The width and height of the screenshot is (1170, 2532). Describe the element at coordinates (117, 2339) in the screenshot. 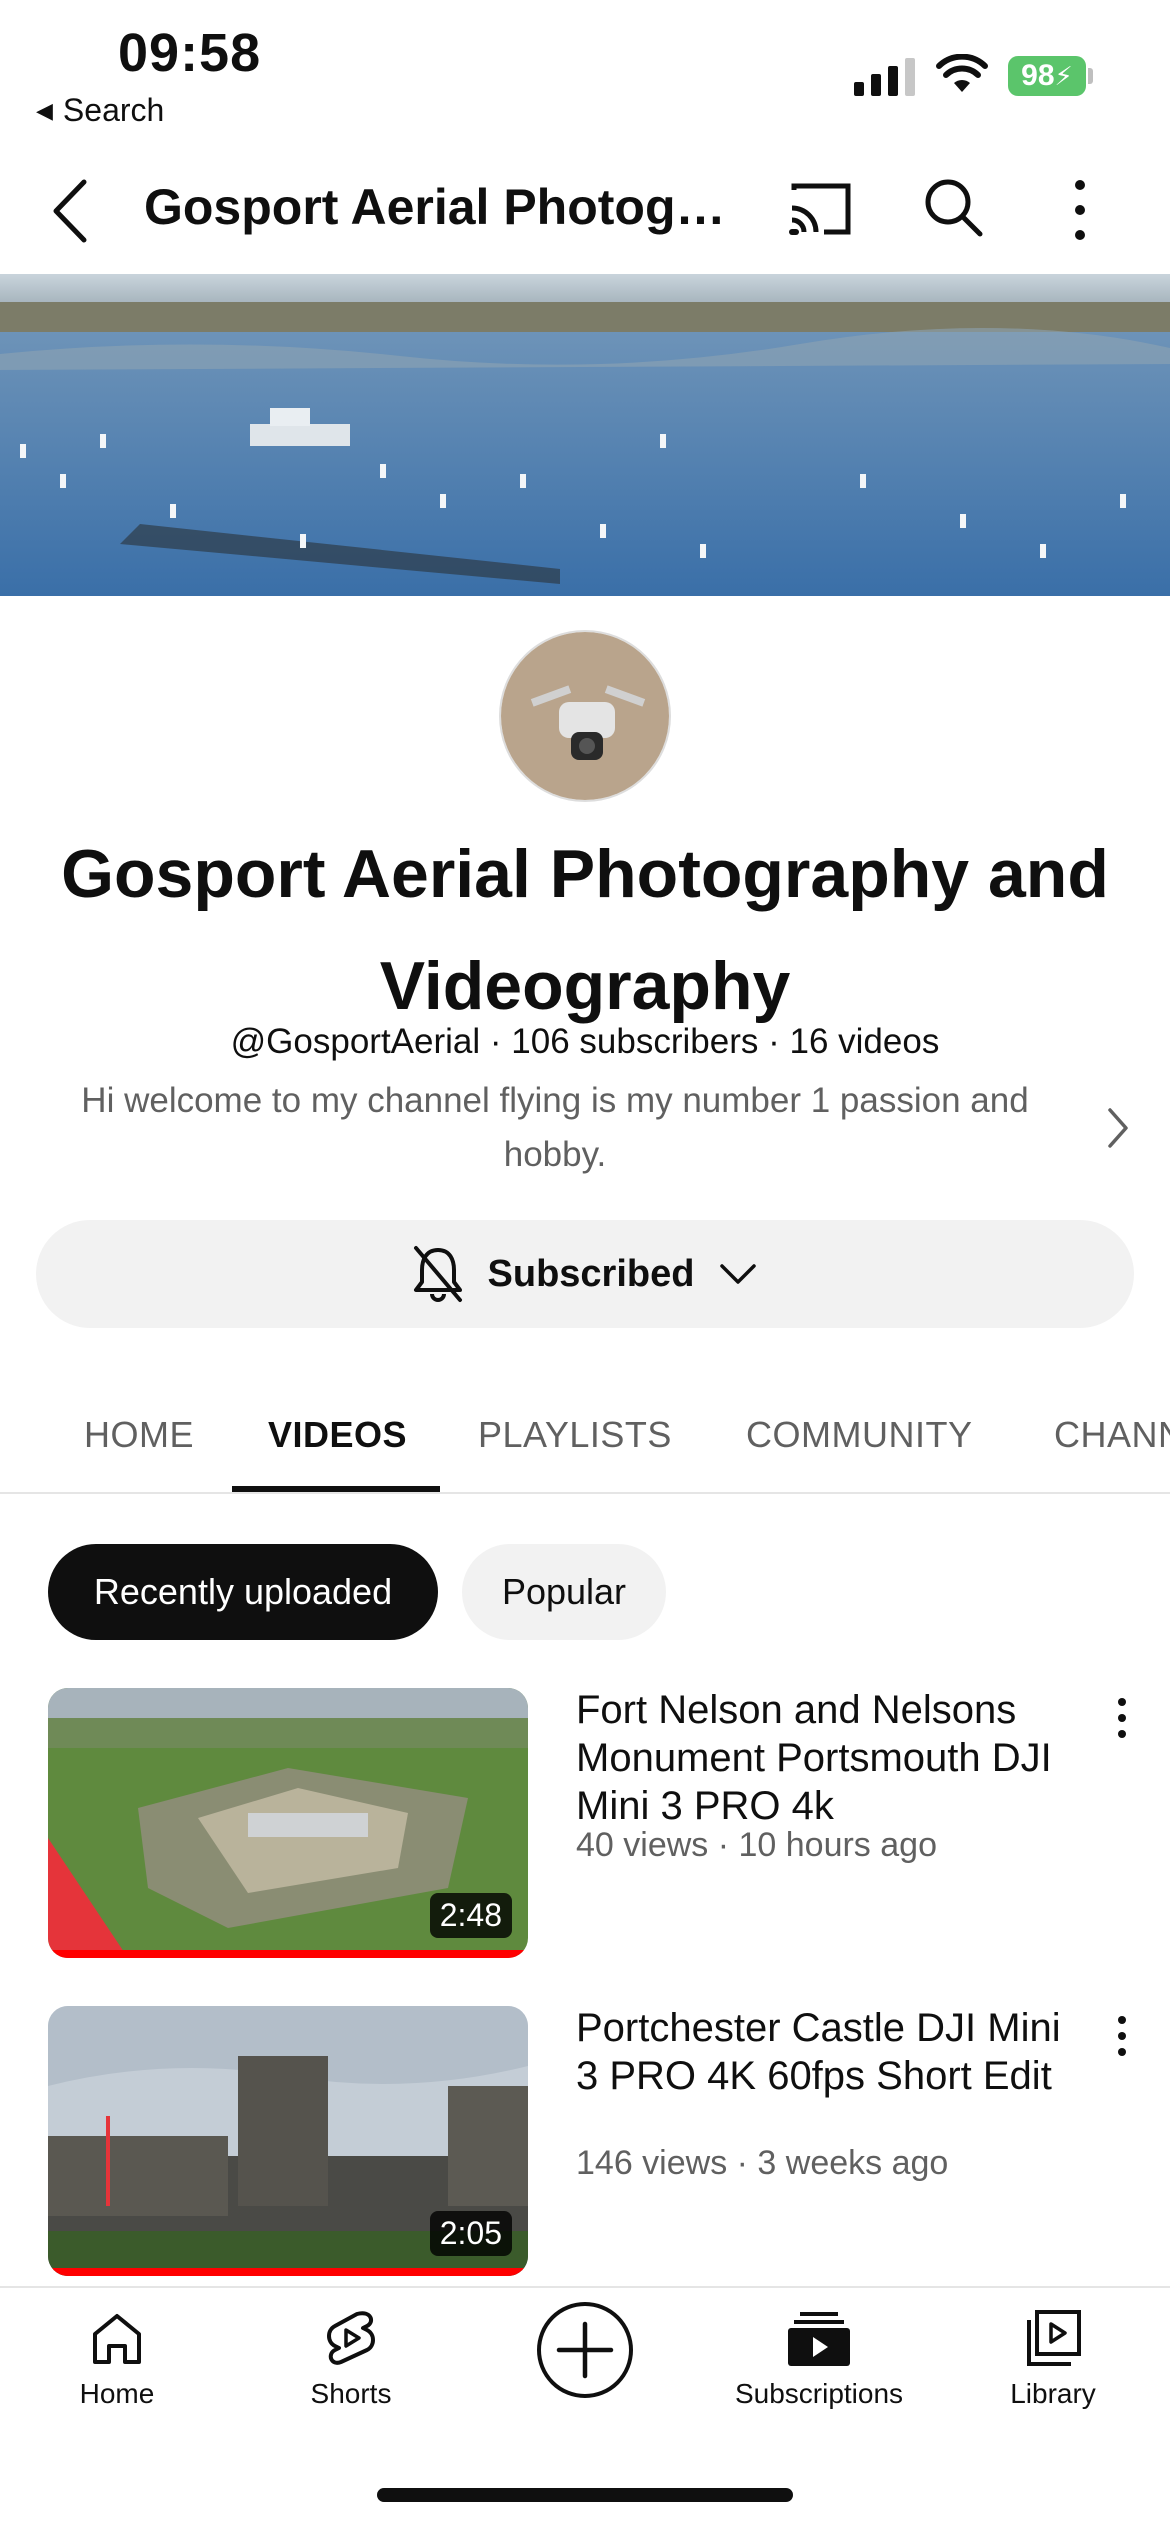

I see `home-icon` at that location.